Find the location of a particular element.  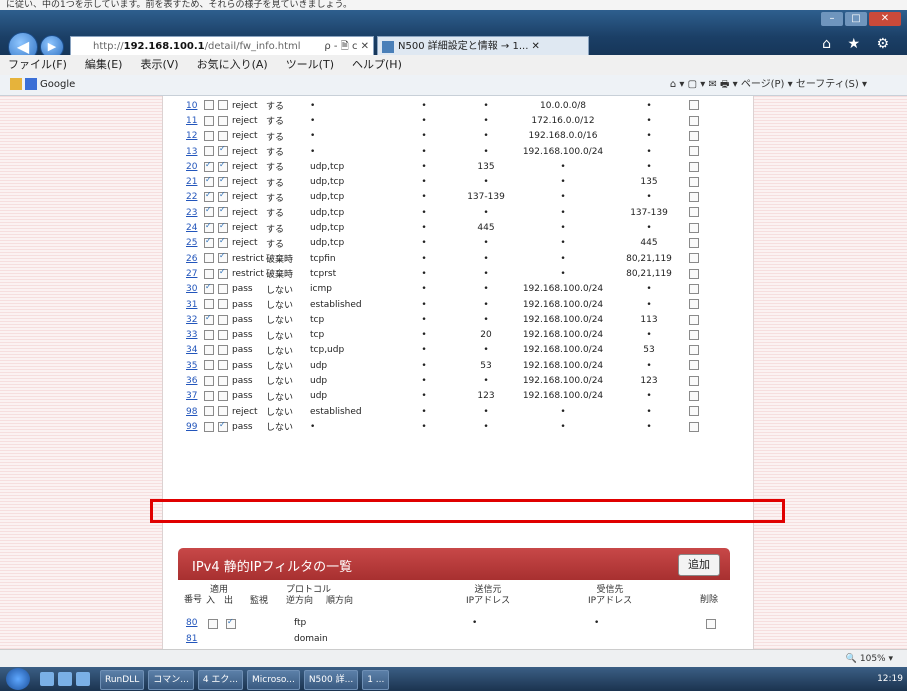

start-button is located at coordinates (18, 679).